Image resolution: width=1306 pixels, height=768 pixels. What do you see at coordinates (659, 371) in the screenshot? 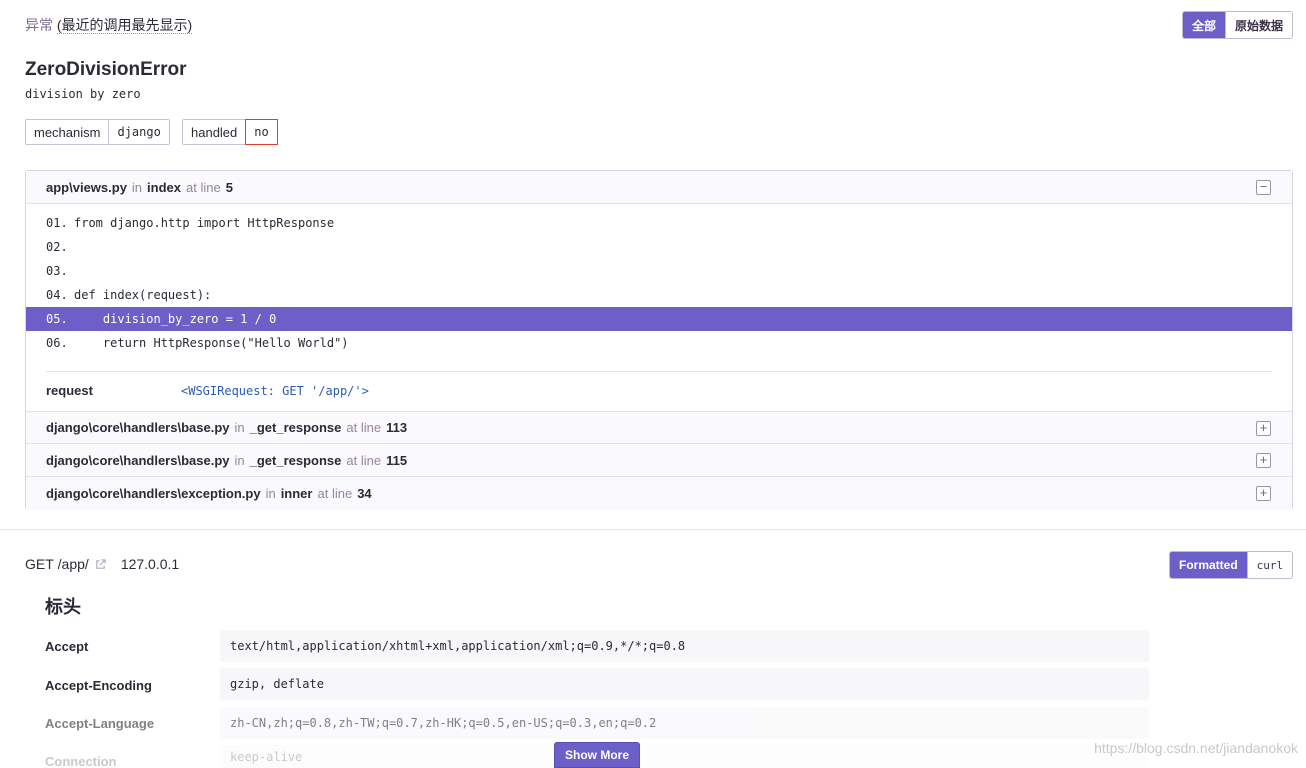
I see `vars-divider` at bounding box center [659, 371].